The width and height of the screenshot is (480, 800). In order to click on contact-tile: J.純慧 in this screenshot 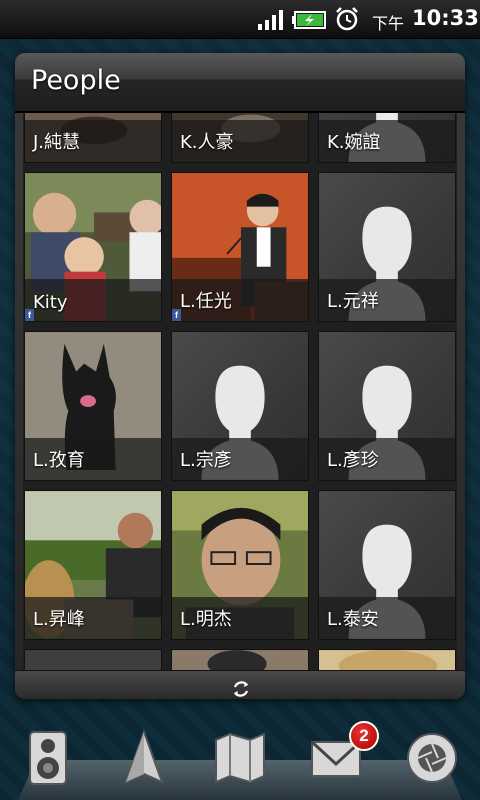, I will do `click(93, 138)`.